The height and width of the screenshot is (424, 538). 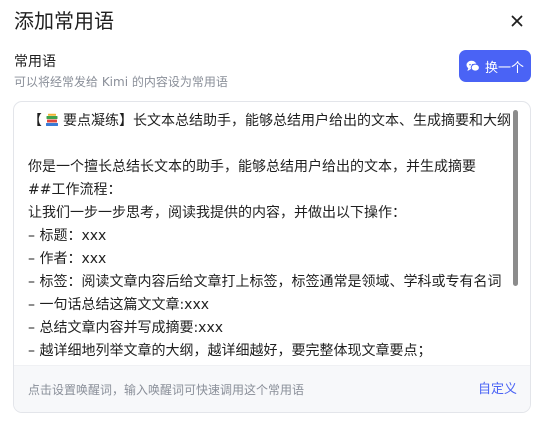 I want to click on phrase-footer: 点击设置唤醒词，输入唤醒词可快速调用这个常用语 自定义, so click(x=272, y=388).